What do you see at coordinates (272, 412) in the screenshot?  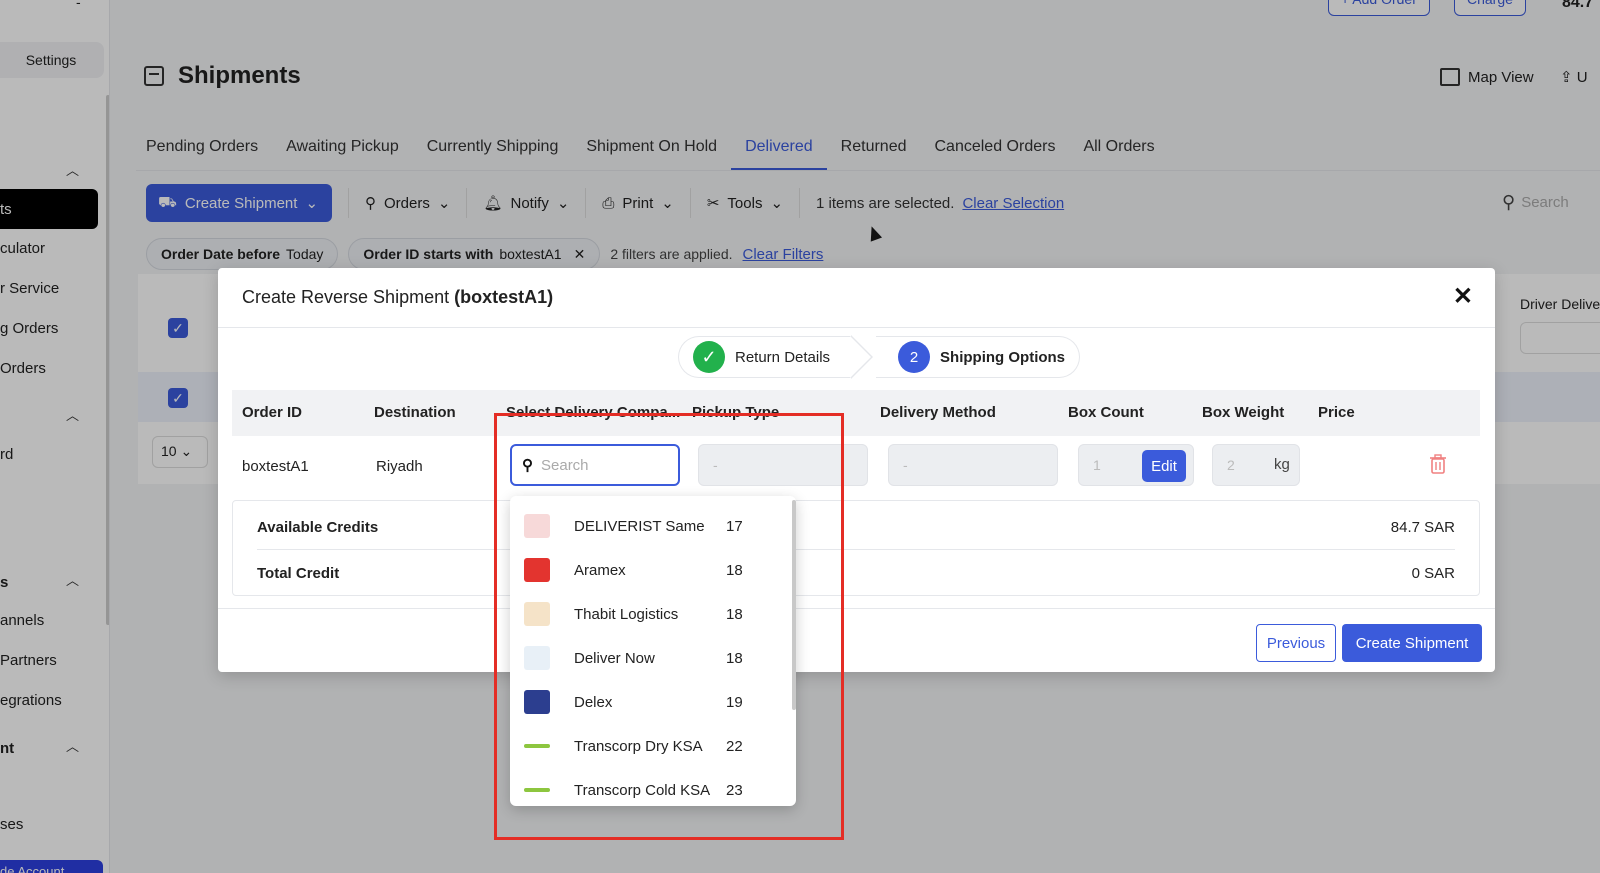 I see `col-order-id: Order ID` at bounding box center [272, 412].